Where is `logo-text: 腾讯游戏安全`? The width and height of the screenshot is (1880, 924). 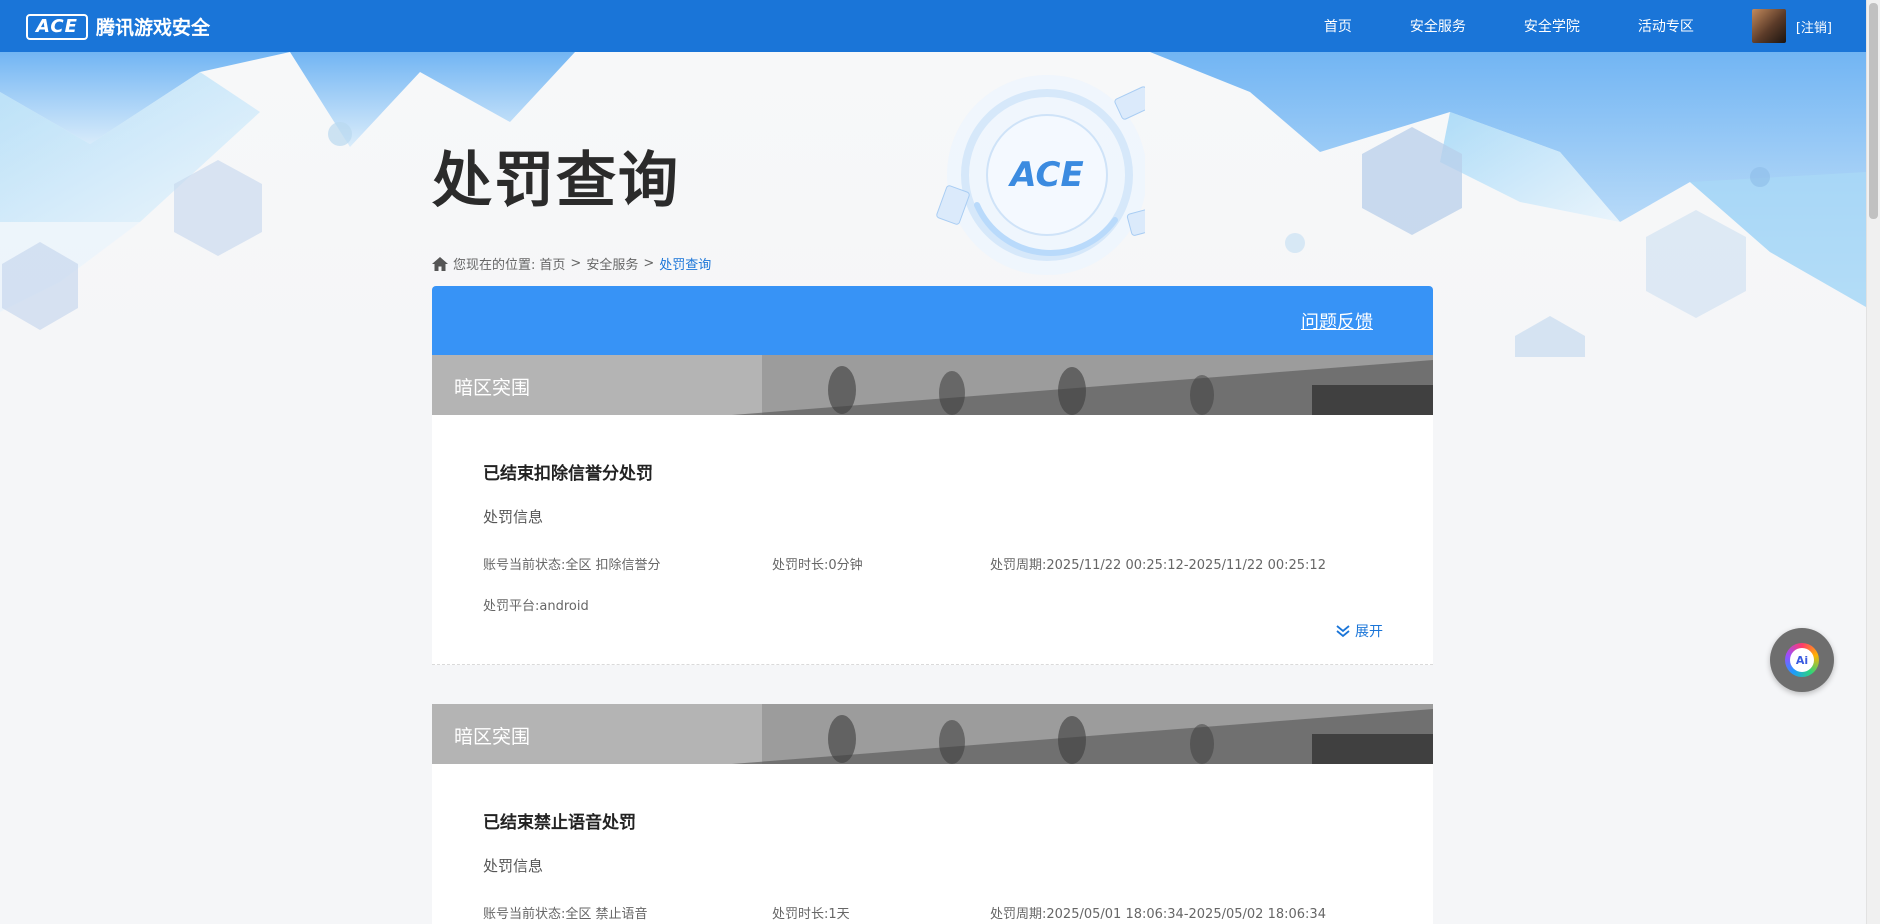 logo-text: 腾讯游戏安全 is located at coordinates (153, 28).